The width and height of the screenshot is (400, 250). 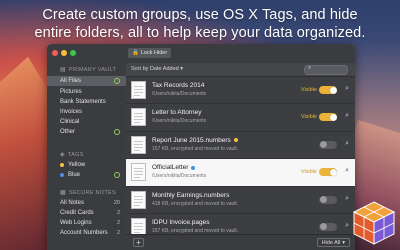 What do you see at coordinates (157, 69) in the screenshot?
I see `sort-dropdown: Sort by Date Added ▾` at bounding box center [157, 69].